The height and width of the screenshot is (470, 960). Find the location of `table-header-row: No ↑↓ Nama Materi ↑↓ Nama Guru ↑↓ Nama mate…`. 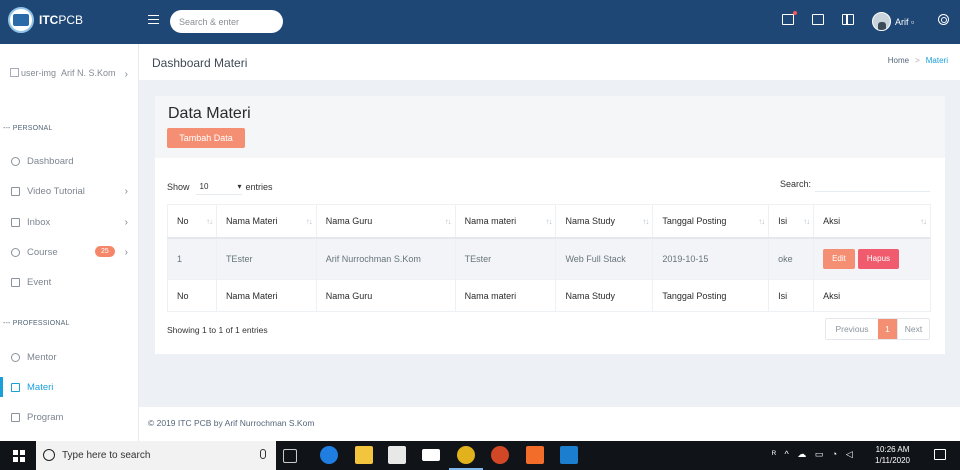

table-header-row: No ↑↓ Nama Materi ↑↓ Nama Guru ↑↓ Nama mate… is located at coordinates (549, 221).